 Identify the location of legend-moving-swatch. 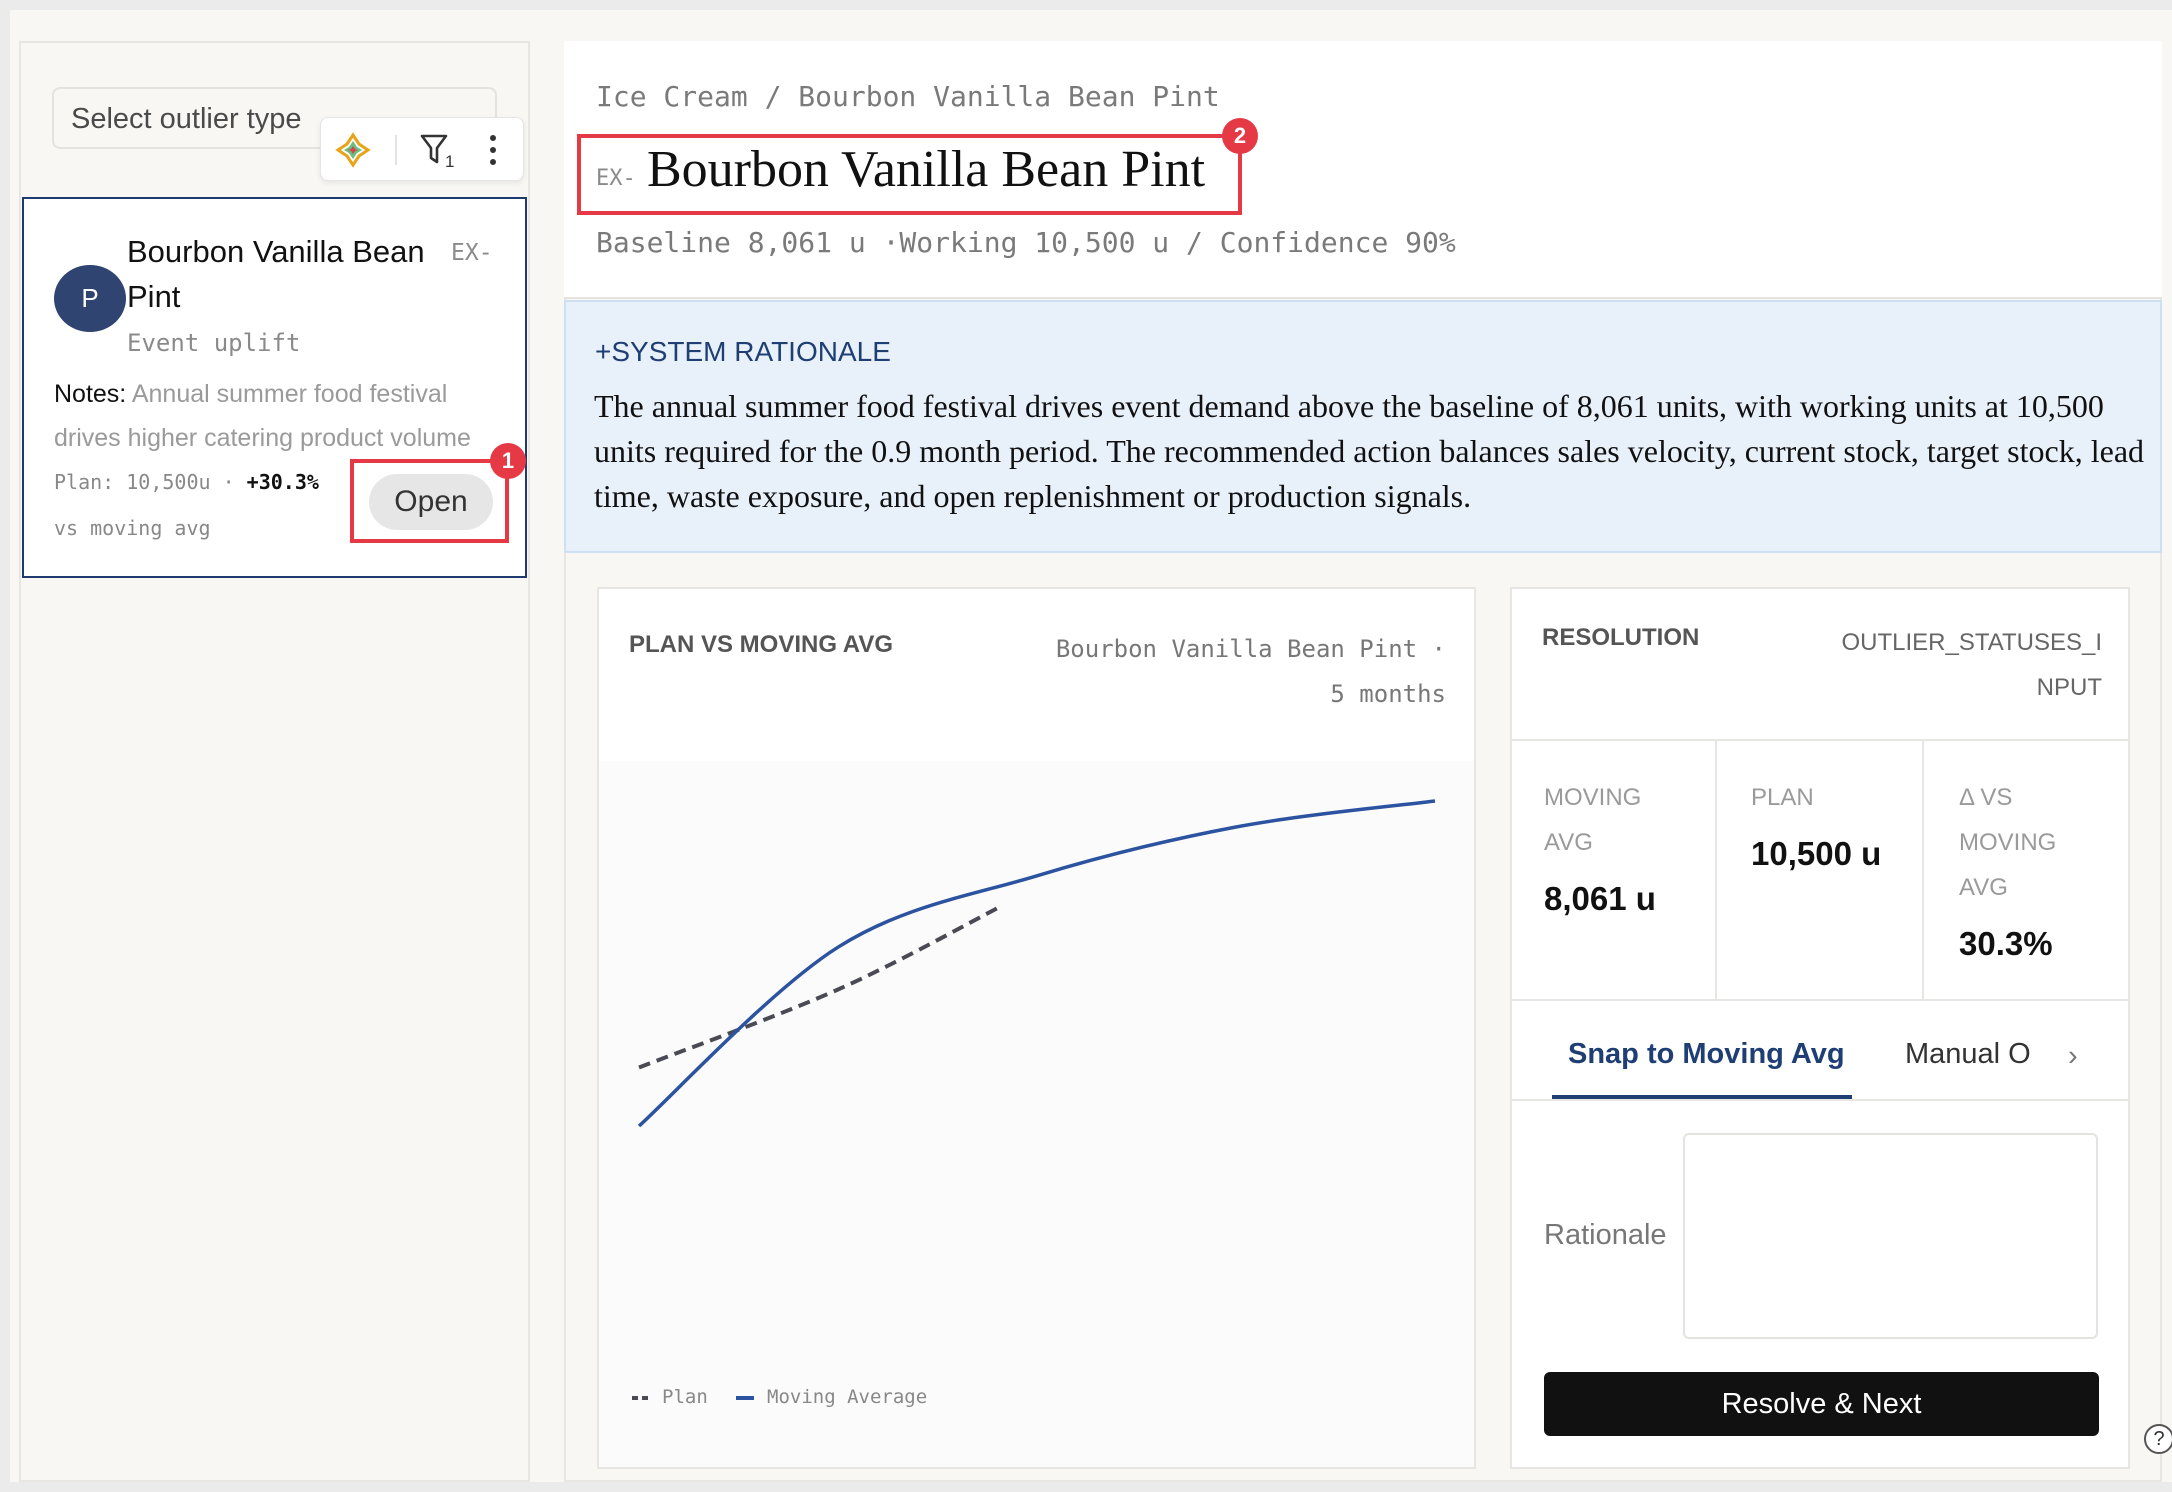
(745, 1398).